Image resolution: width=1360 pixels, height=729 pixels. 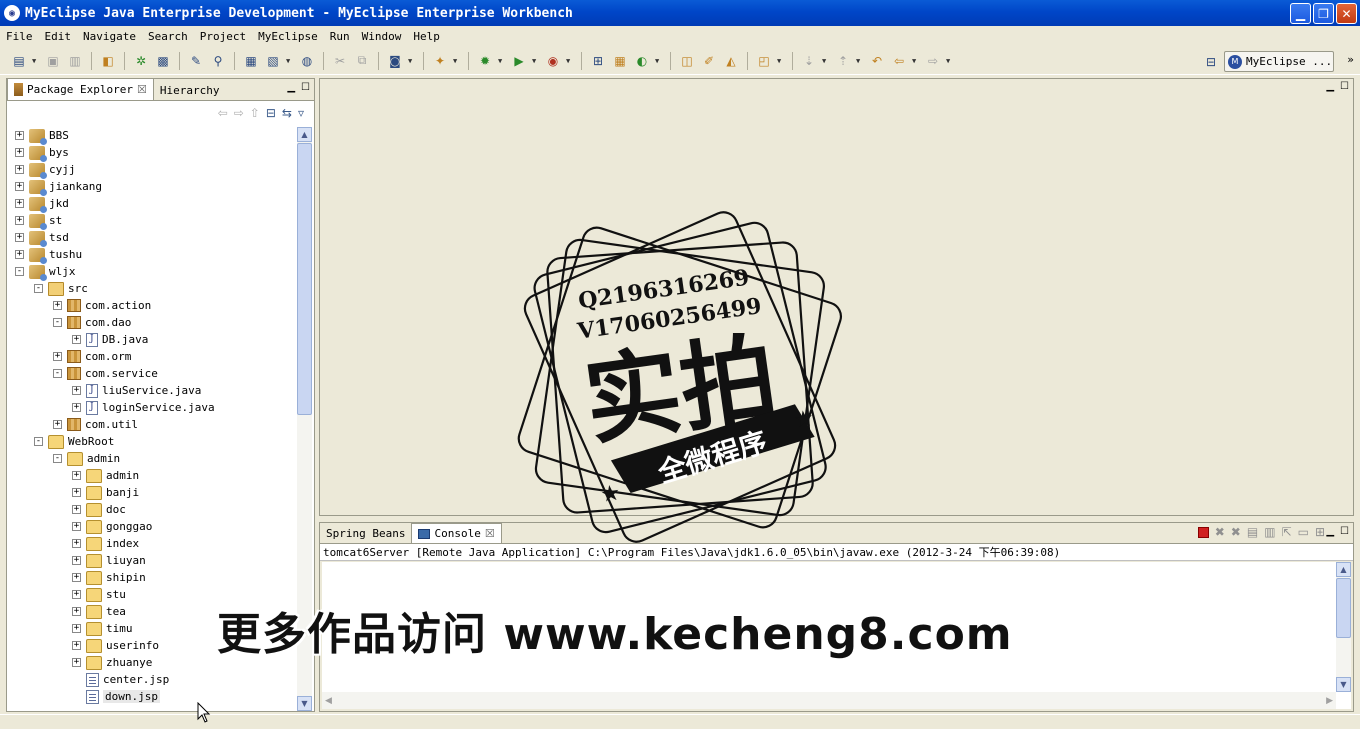 What do you see at coordinates (1330, 531) in the screenshot?
I see `minimize-console-icon: ▁` at bounding box center [1330, 531].